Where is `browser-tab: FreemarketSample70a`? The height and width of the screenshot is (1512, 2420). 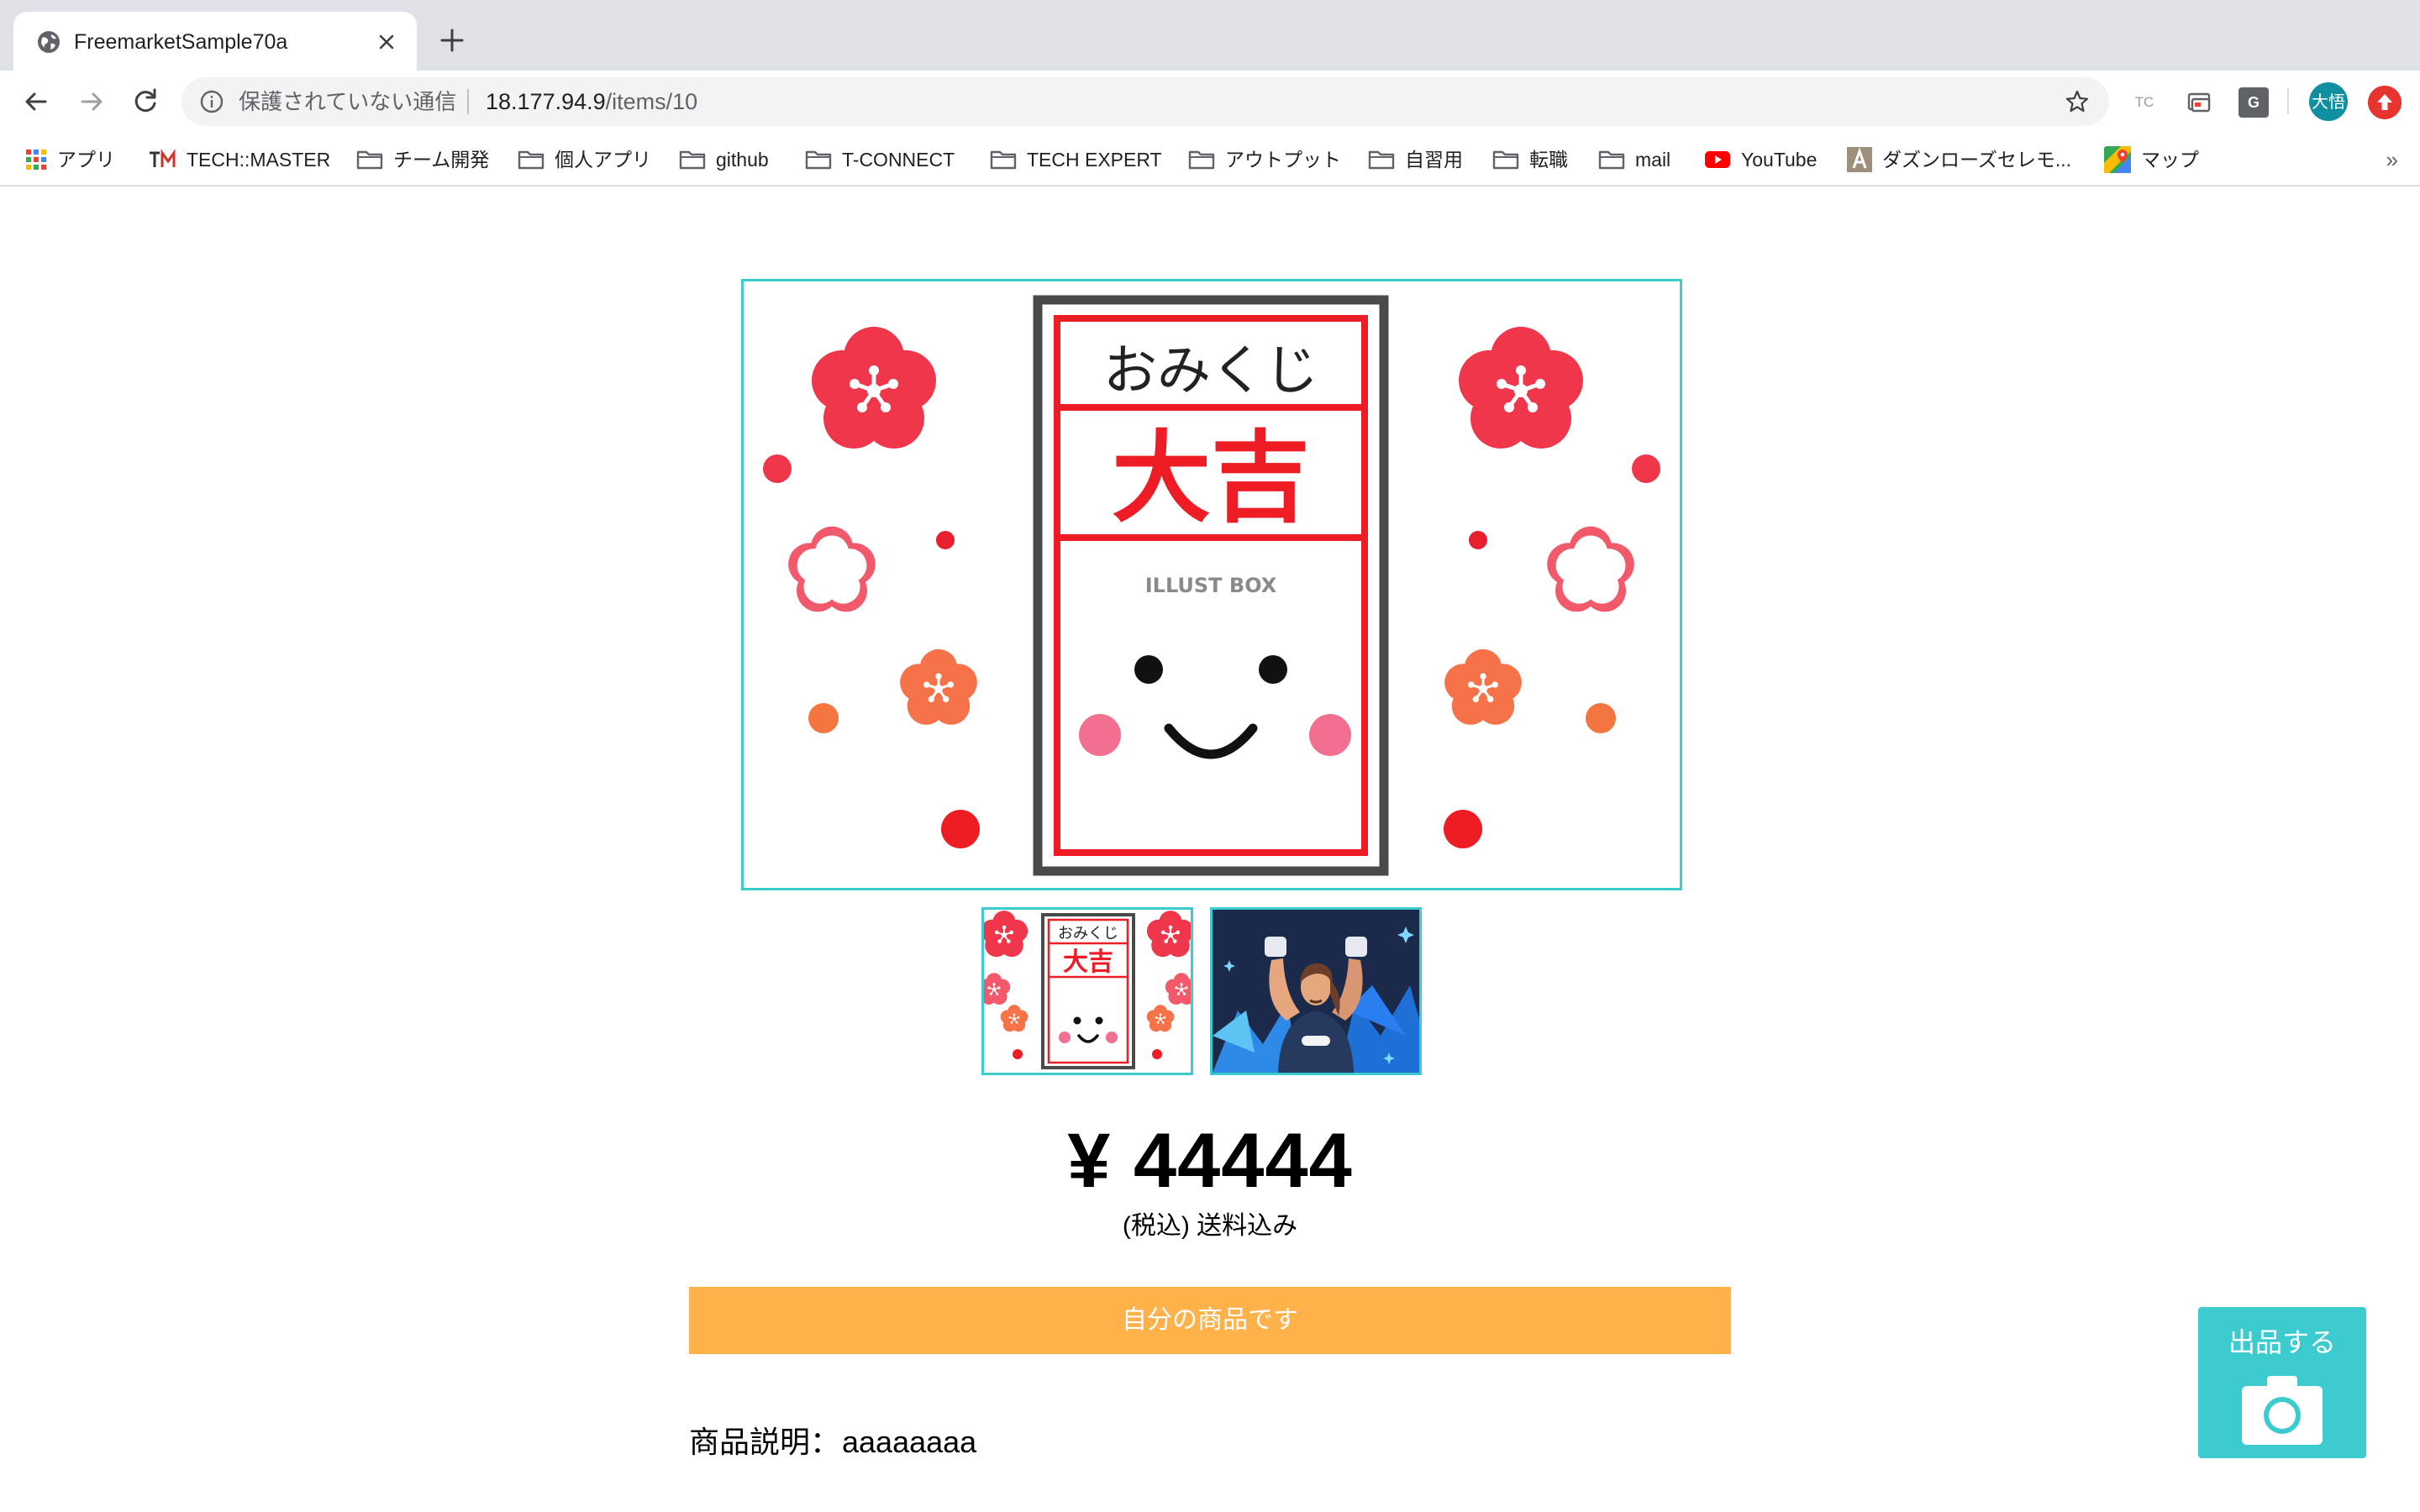
browser-tab: FreemarketSample70a is located at coordinates (215, 41).